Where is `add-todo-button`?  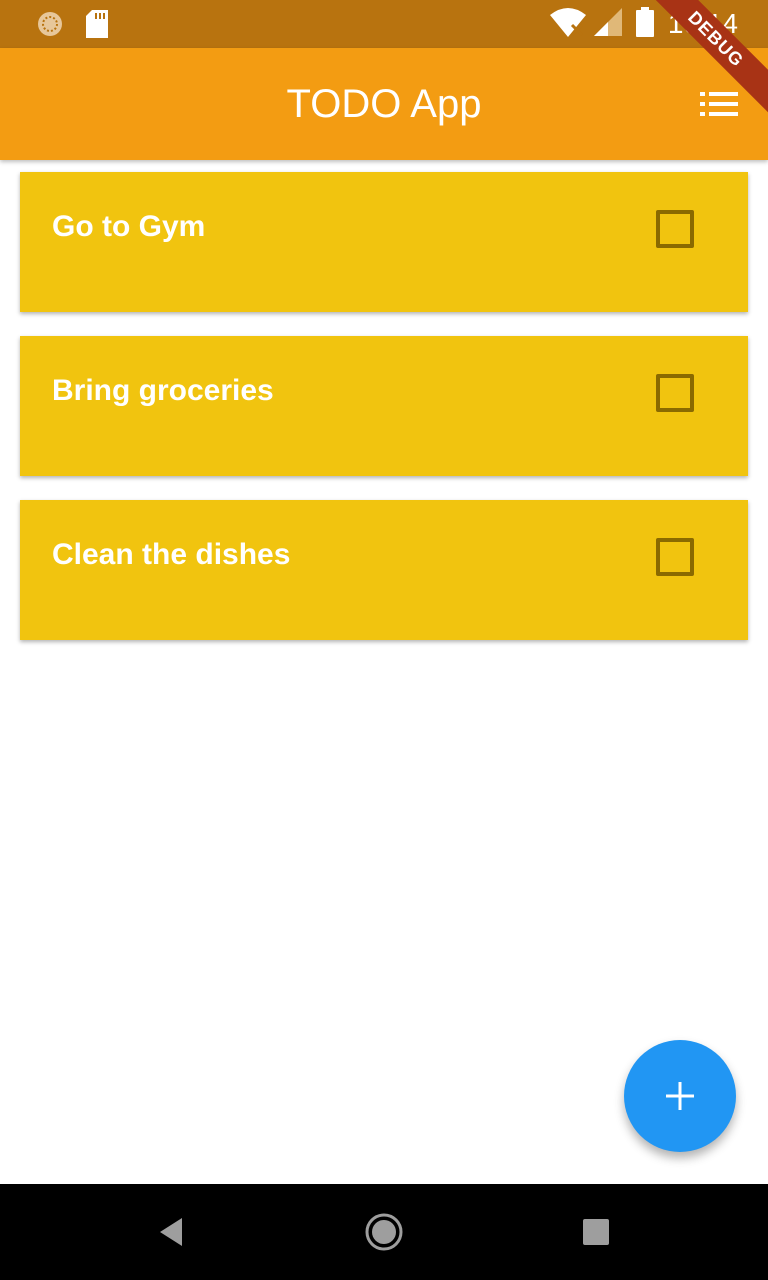 add-todo-button is located at coordinates (680, 1096).